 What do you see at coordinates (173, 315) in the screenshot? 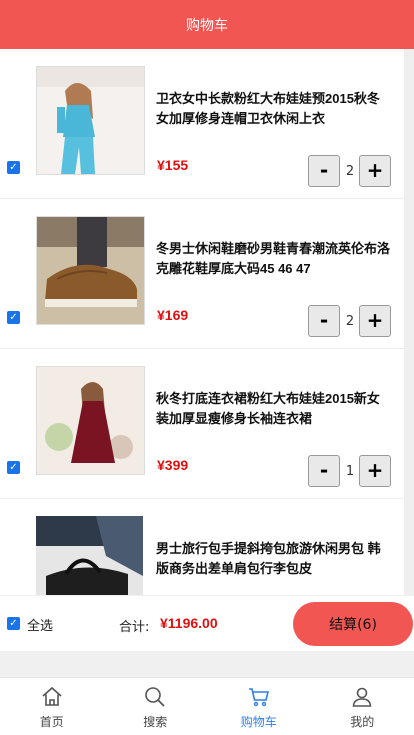
I see `product-price: ¥169` at bounding box center [173, 315].